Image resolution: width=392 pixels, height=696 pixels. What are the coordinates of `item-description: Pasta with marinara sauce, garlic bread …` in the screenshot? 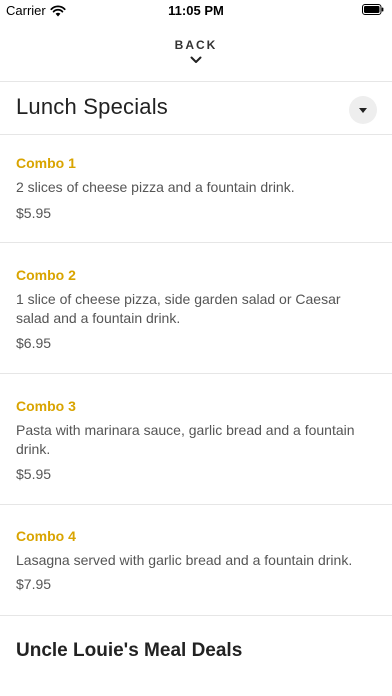 It's located at (185, 439).